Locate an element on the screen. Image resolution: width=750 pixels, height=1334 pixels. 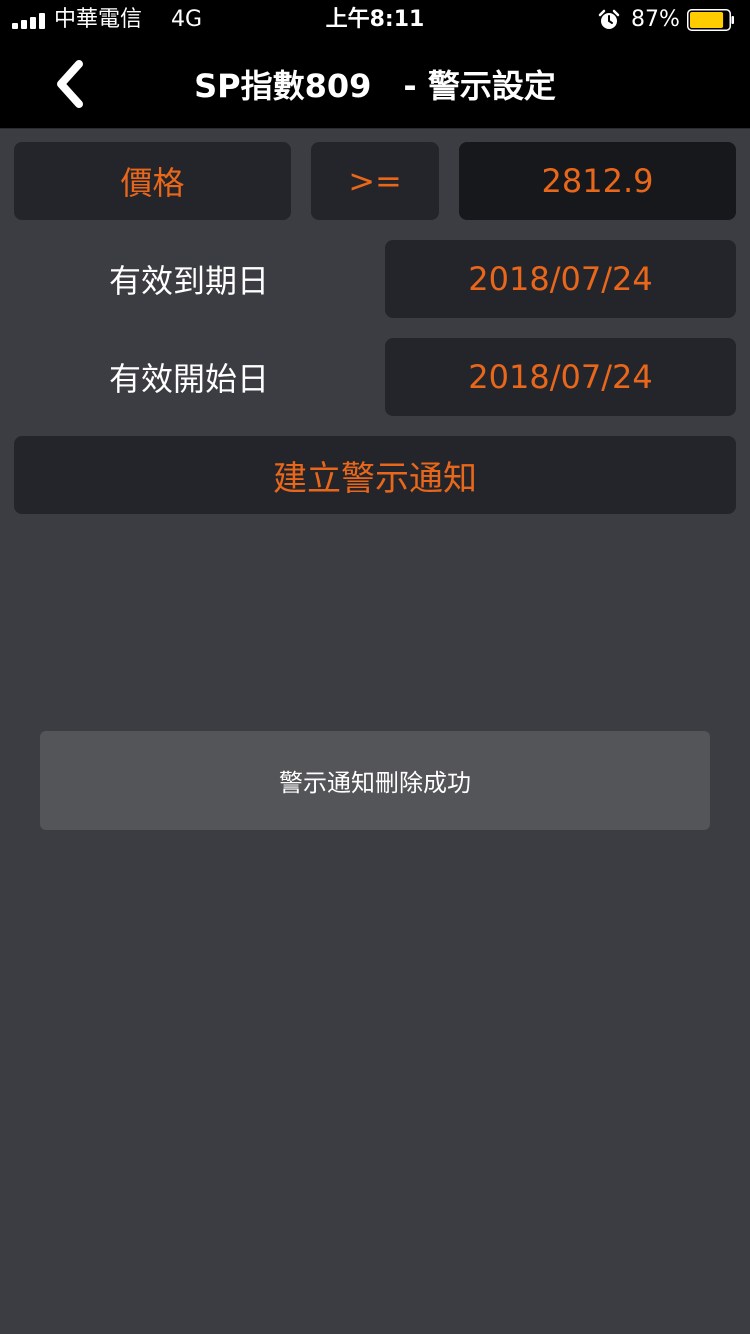
start-date-label: 有效開始日 is located at coordinates (188, 379).